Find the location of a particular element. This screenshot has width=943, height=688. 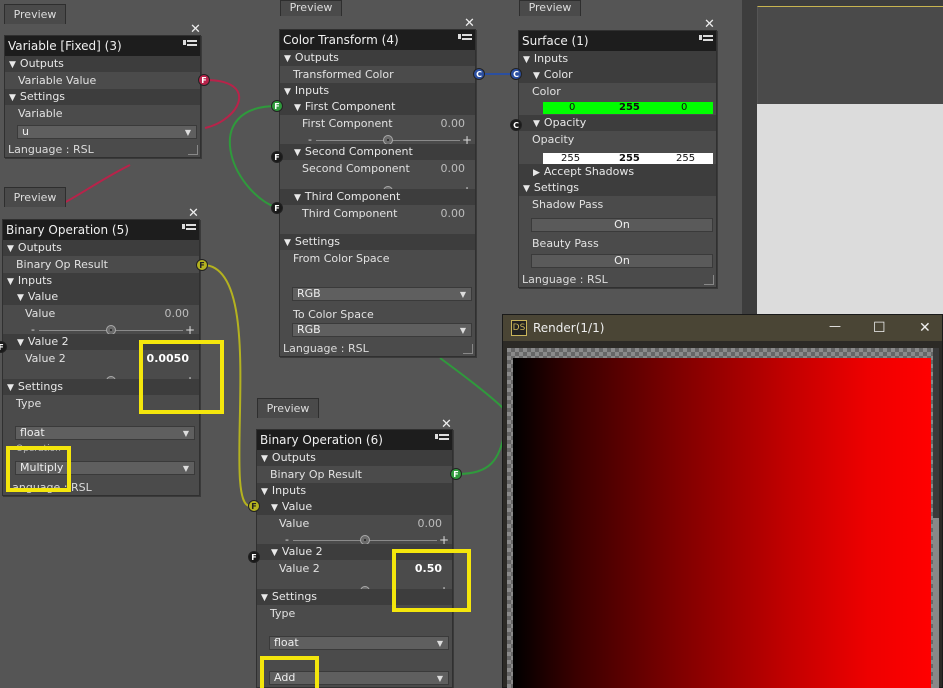

to-color-space-label: To Color Space is located at coordinates (333, 314).